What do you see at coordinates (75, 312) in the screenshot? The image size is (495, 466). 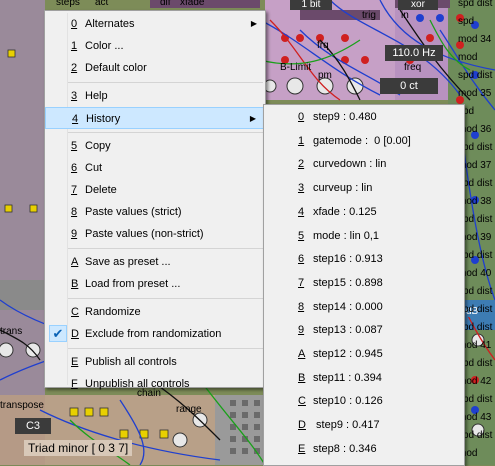 I see `menu-item-accelerator: C` at bounding box center [75, 312].